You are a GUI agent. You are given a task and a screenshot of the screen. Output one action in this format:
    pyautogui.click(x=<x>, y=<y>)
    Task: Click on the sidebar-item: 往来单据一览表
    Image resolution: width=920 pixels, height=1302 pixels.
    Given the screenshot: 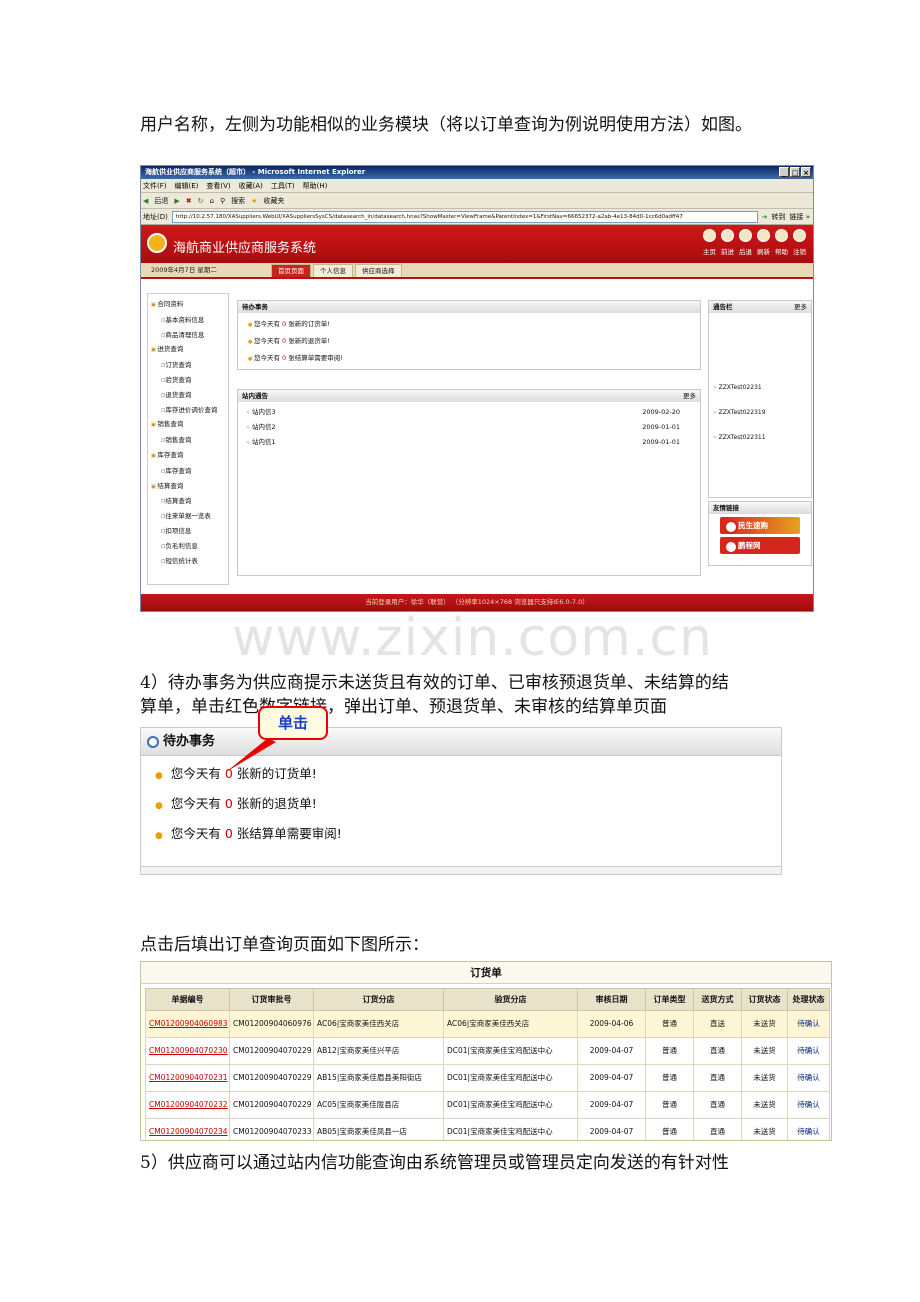 What is the action you would take?
    pyautogui.click(x=189, y=516)
    